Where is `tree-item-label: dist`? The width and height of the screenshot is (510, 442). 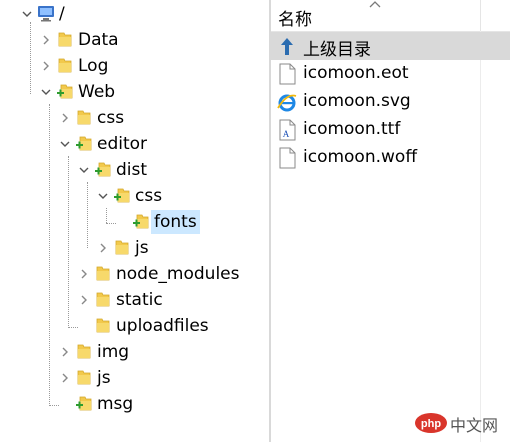
tree-item-label: dist is located at coordinates (132, 170).